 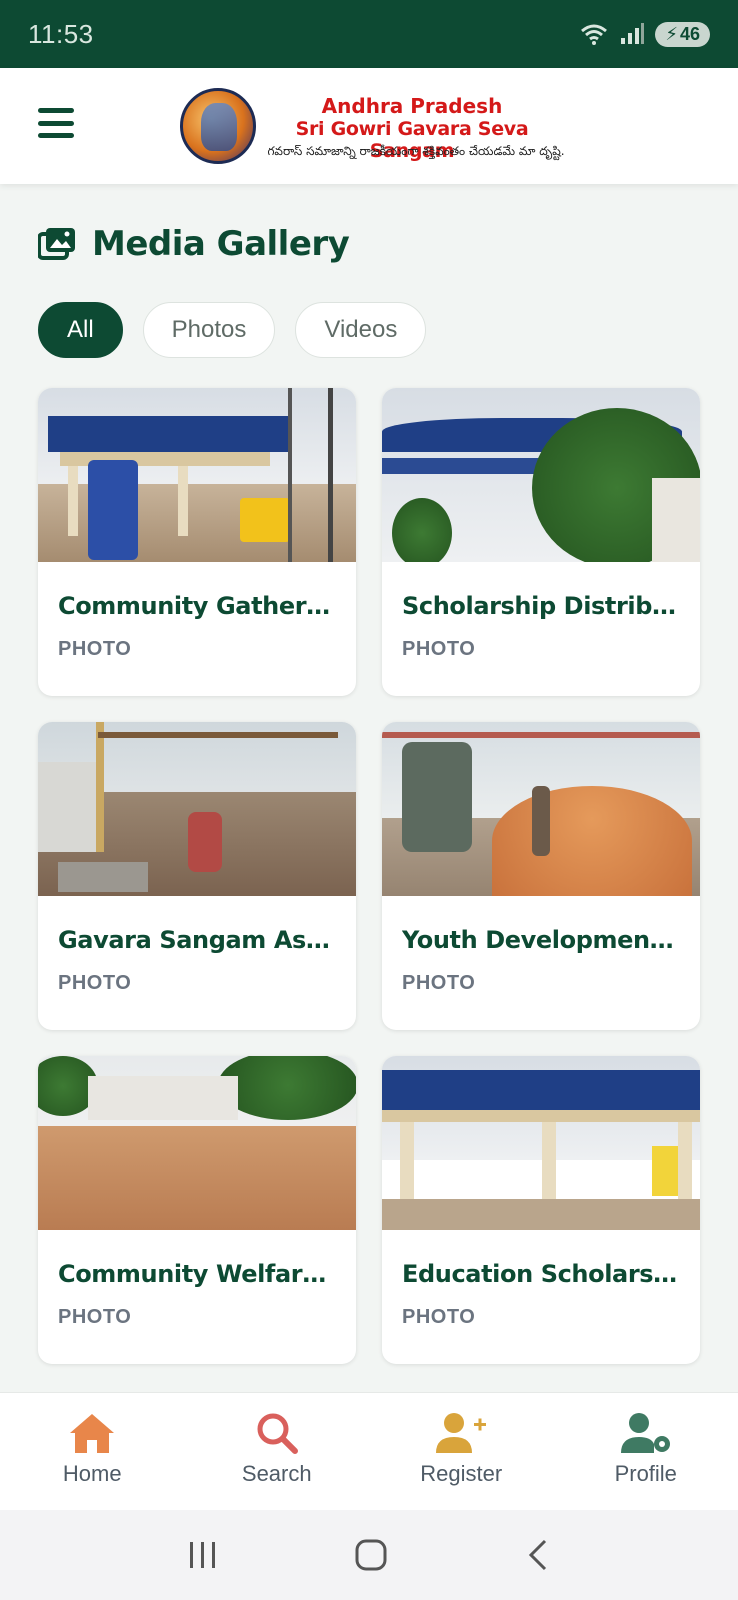 I want to click on back-icon, so click(x=537, y=1555).